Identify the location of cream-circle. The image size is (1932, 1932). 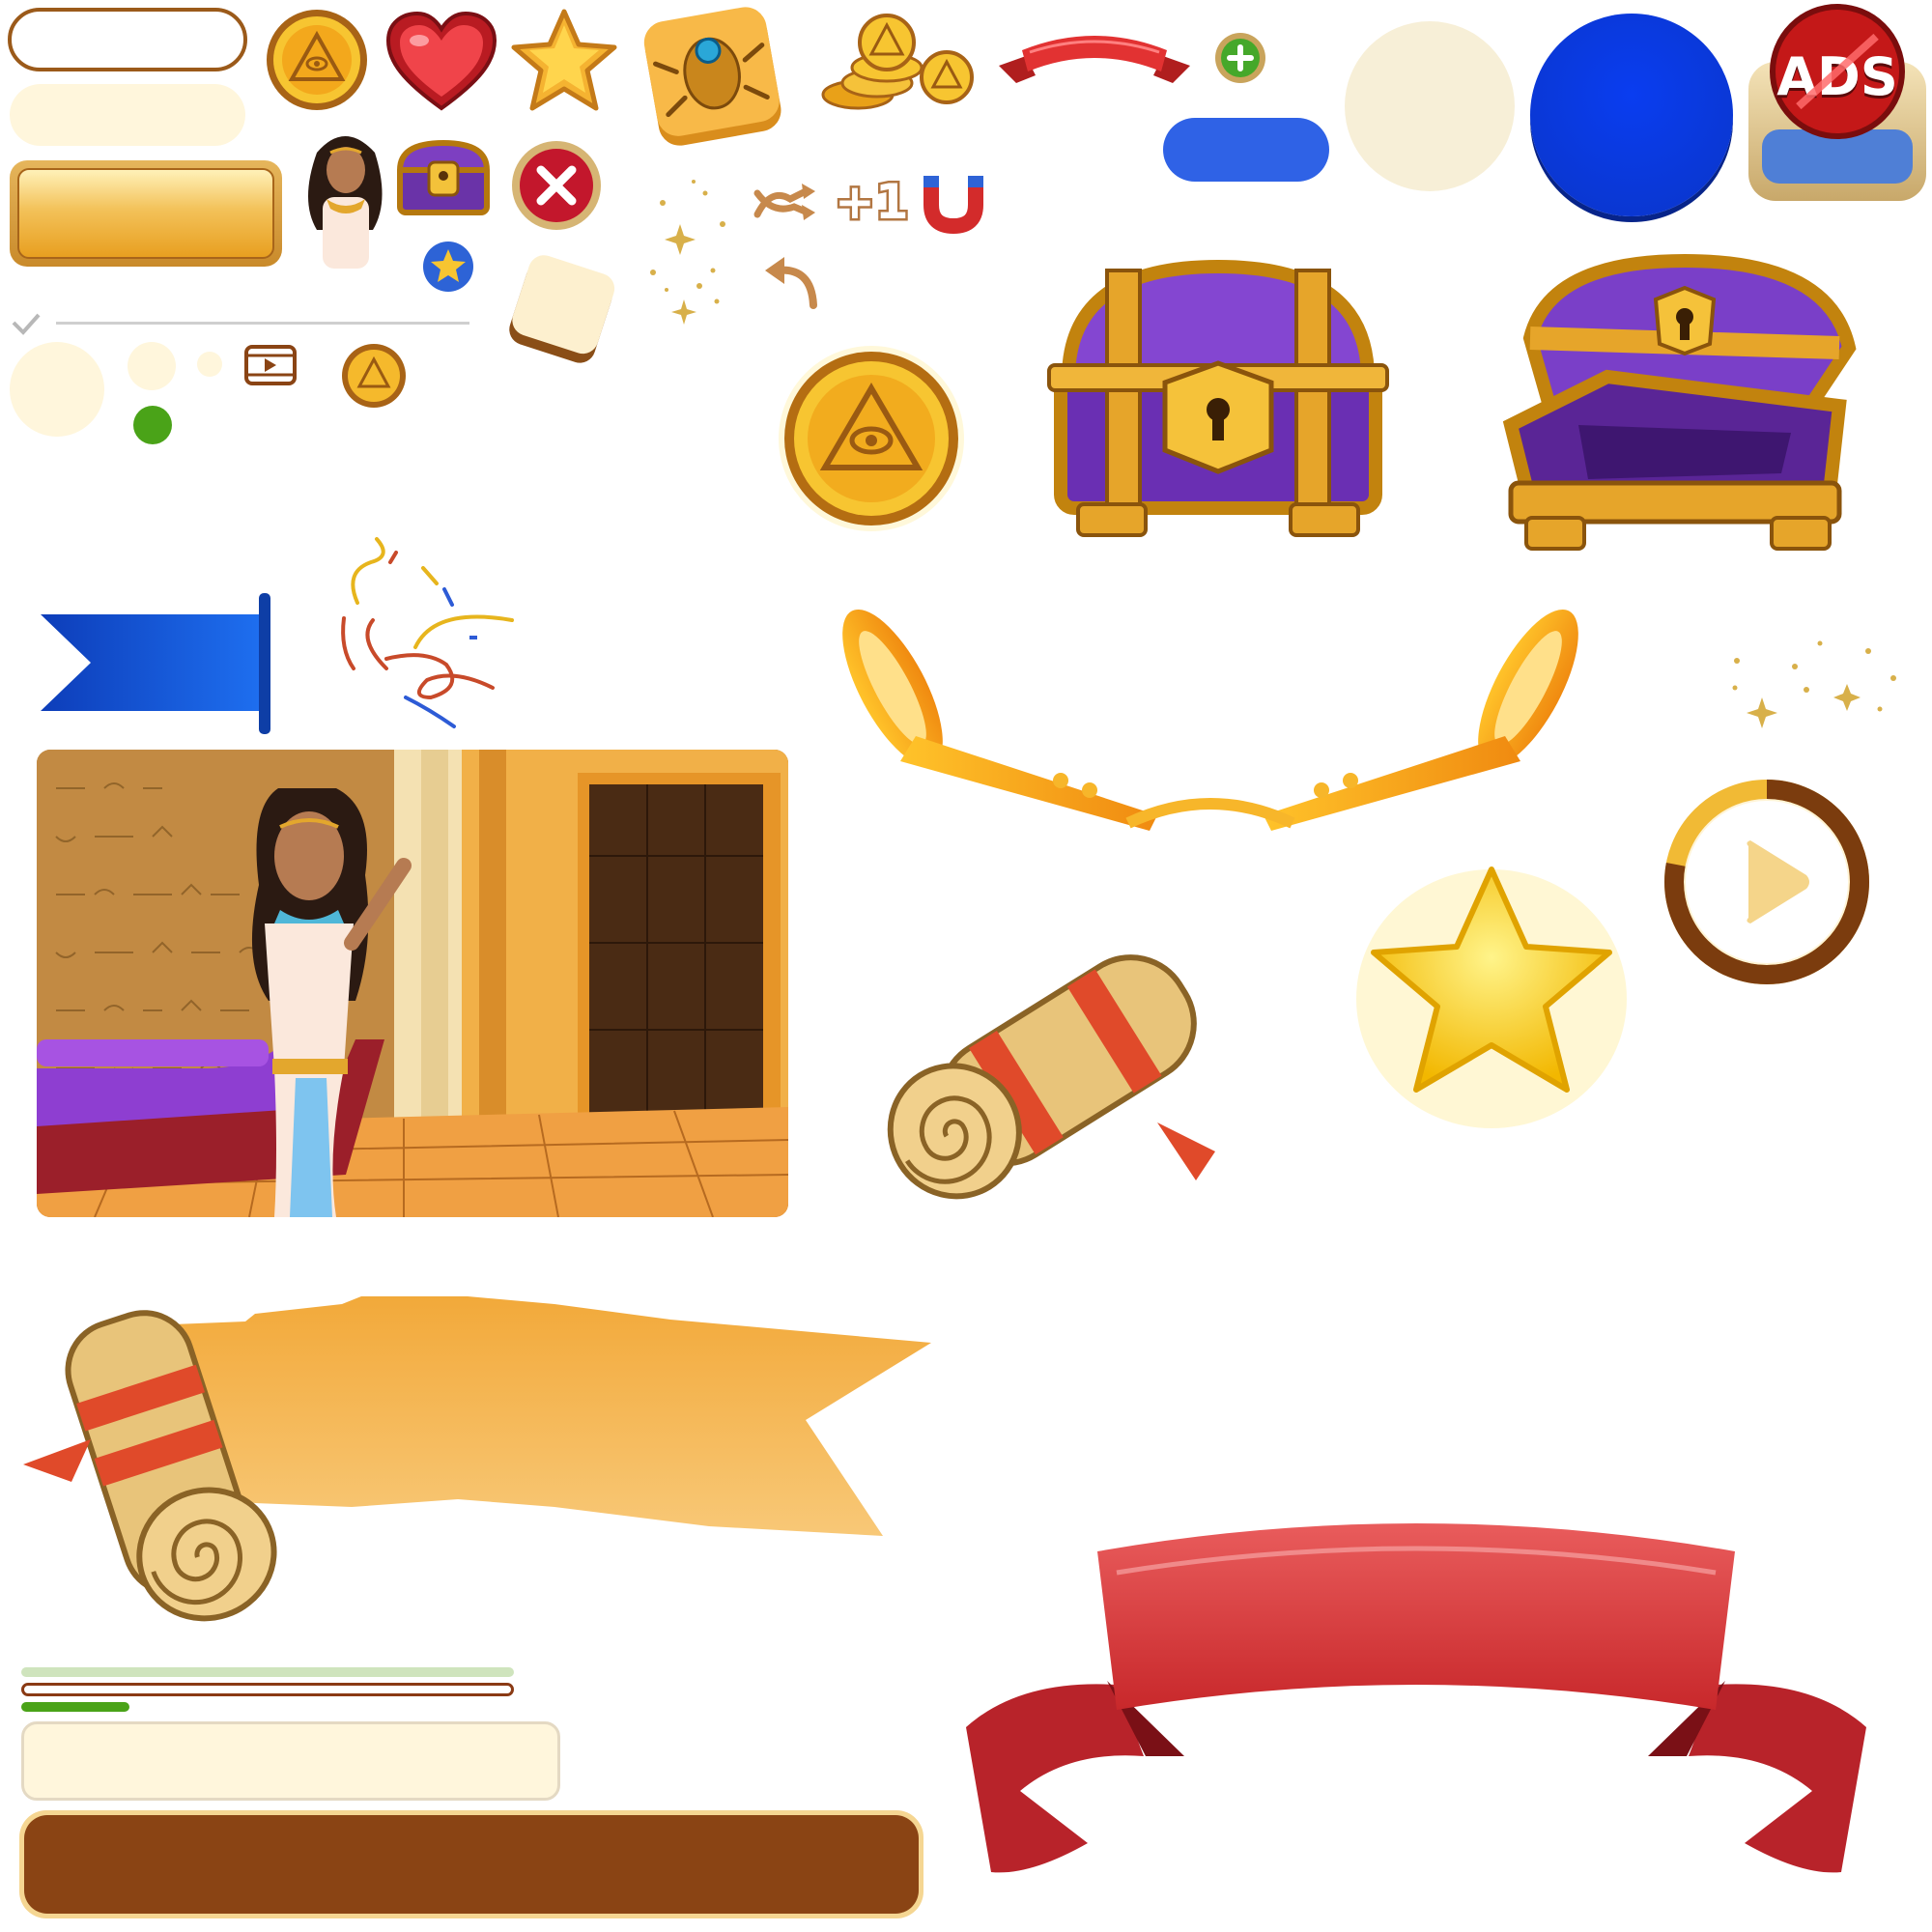
(1430, 106).